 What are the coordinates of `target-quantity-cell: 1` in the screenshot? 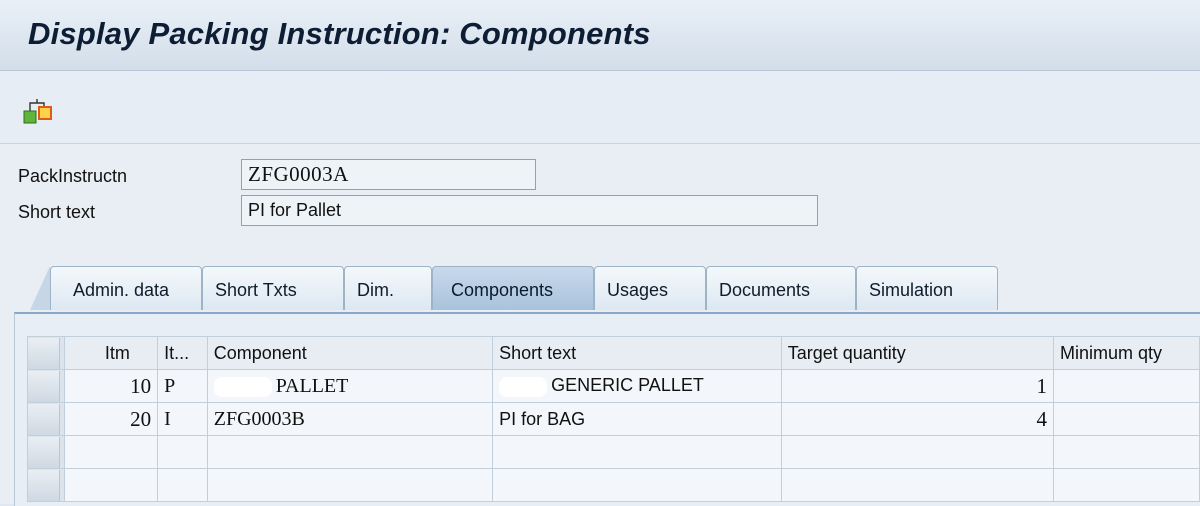 It's located at (917, 386).